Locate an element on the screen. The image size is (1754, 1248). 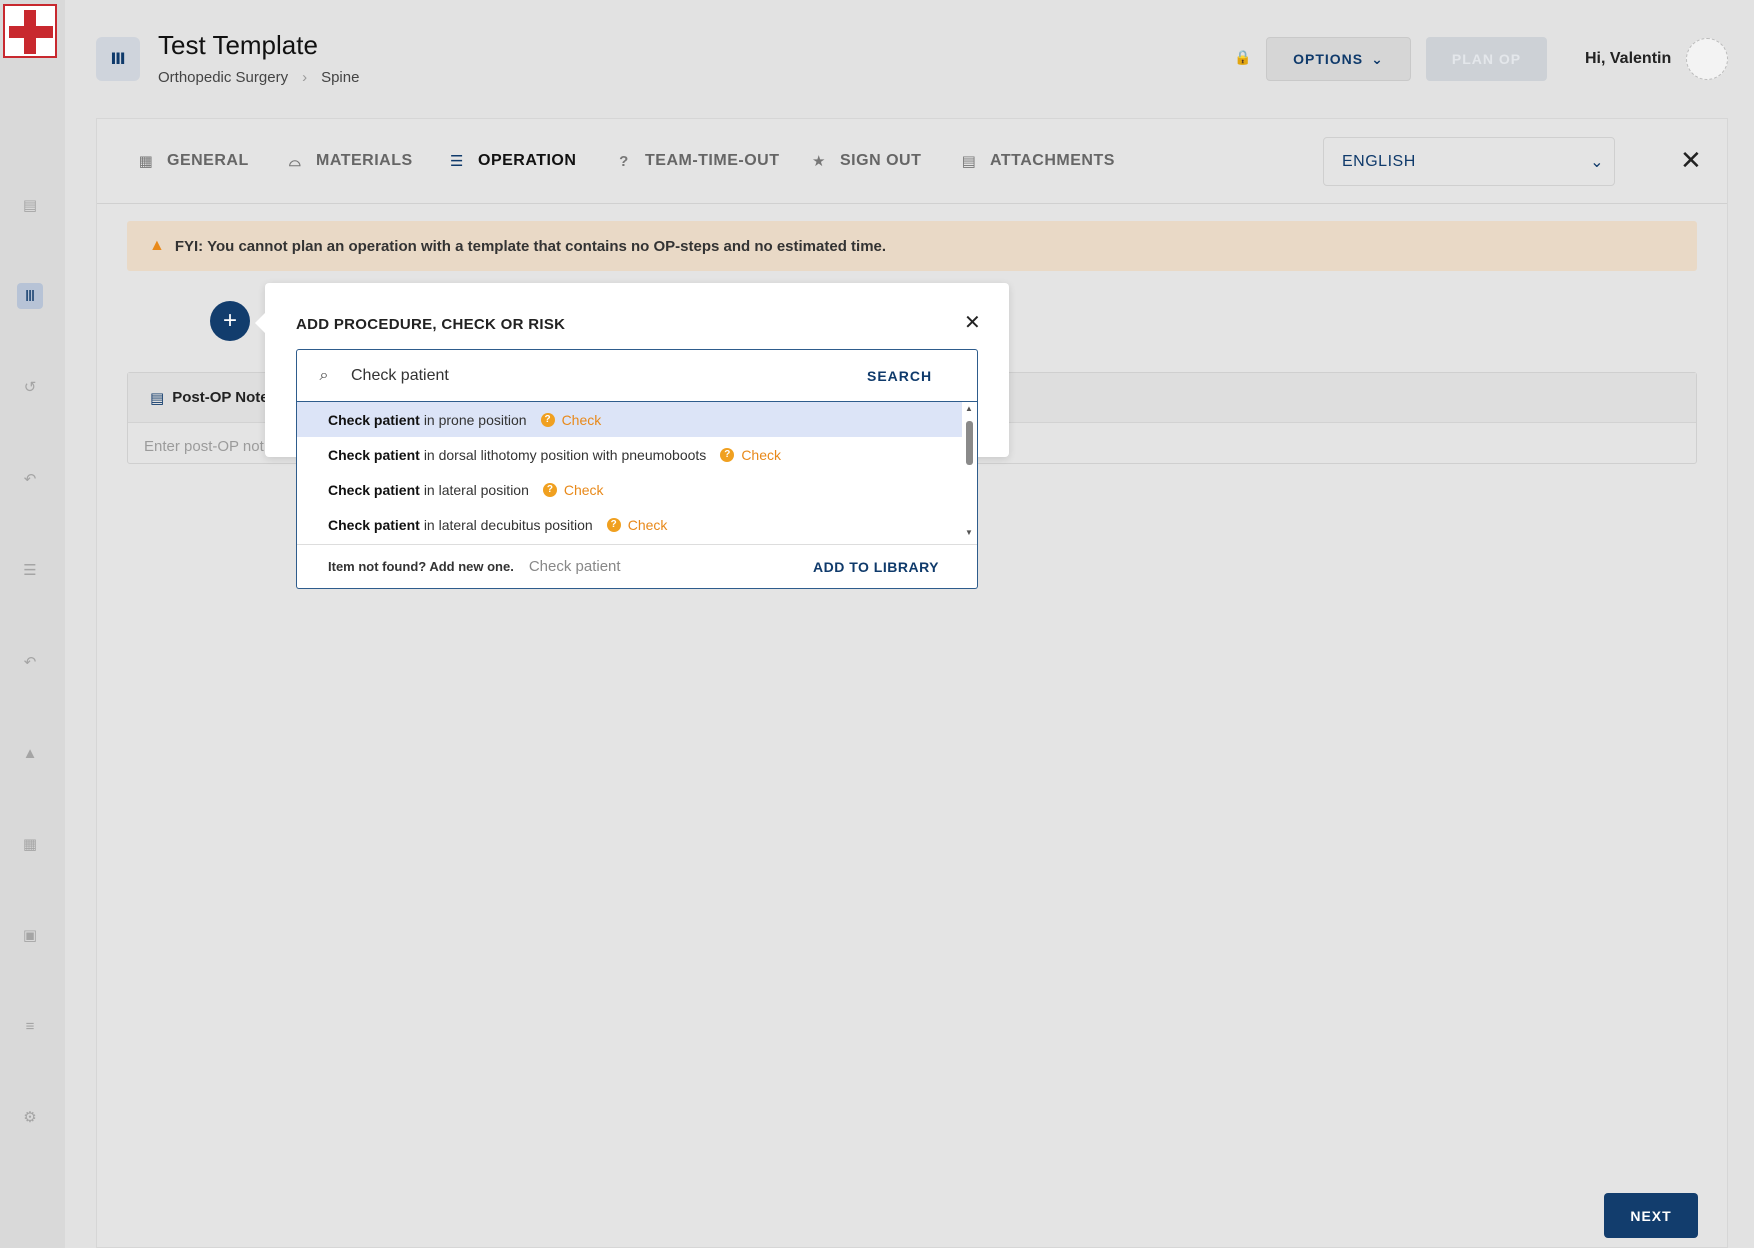
tray-icon: ⌓ is located at coordinates (295, 161).